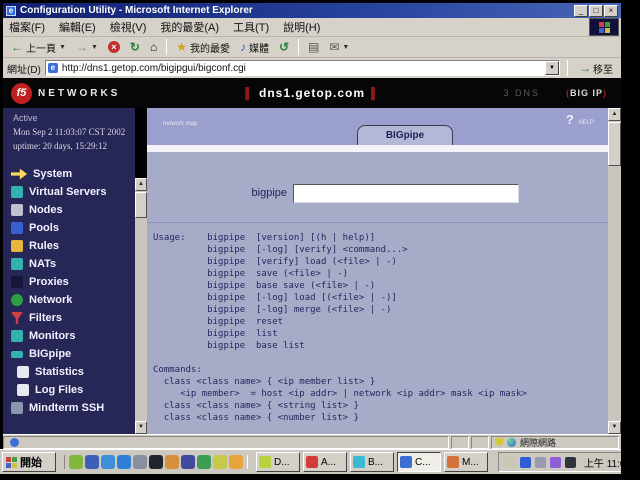  I want to click on frame-edge, so click(320, 477).